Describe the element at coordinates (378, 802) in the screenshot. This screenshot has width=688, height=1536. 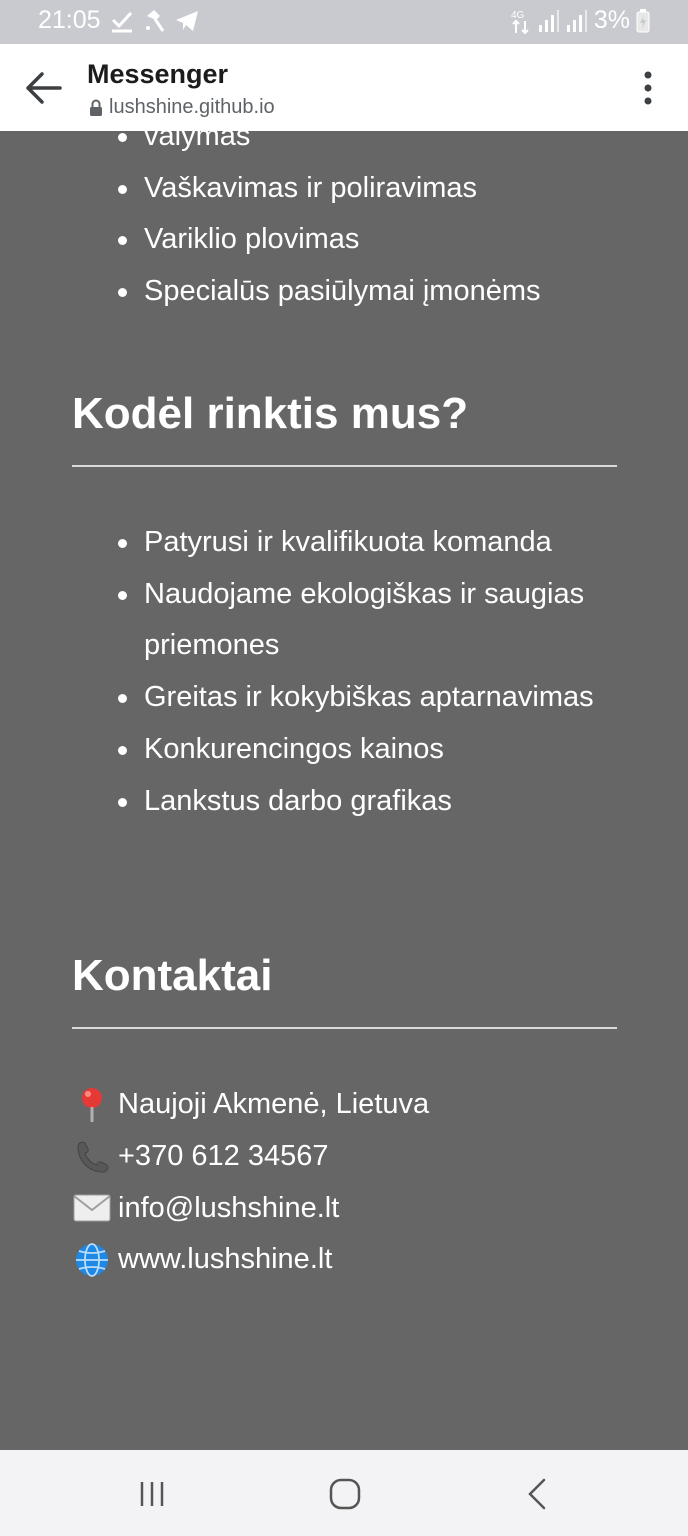
I see `list-item: Lankstus darbo grafikas` at that location.